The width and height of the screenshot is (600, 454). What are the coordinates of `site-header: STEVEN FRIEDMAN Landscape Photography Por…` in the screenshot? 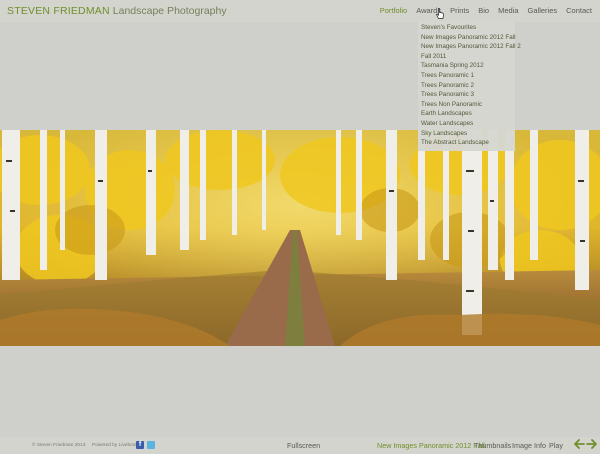 It's located at (300, 11).